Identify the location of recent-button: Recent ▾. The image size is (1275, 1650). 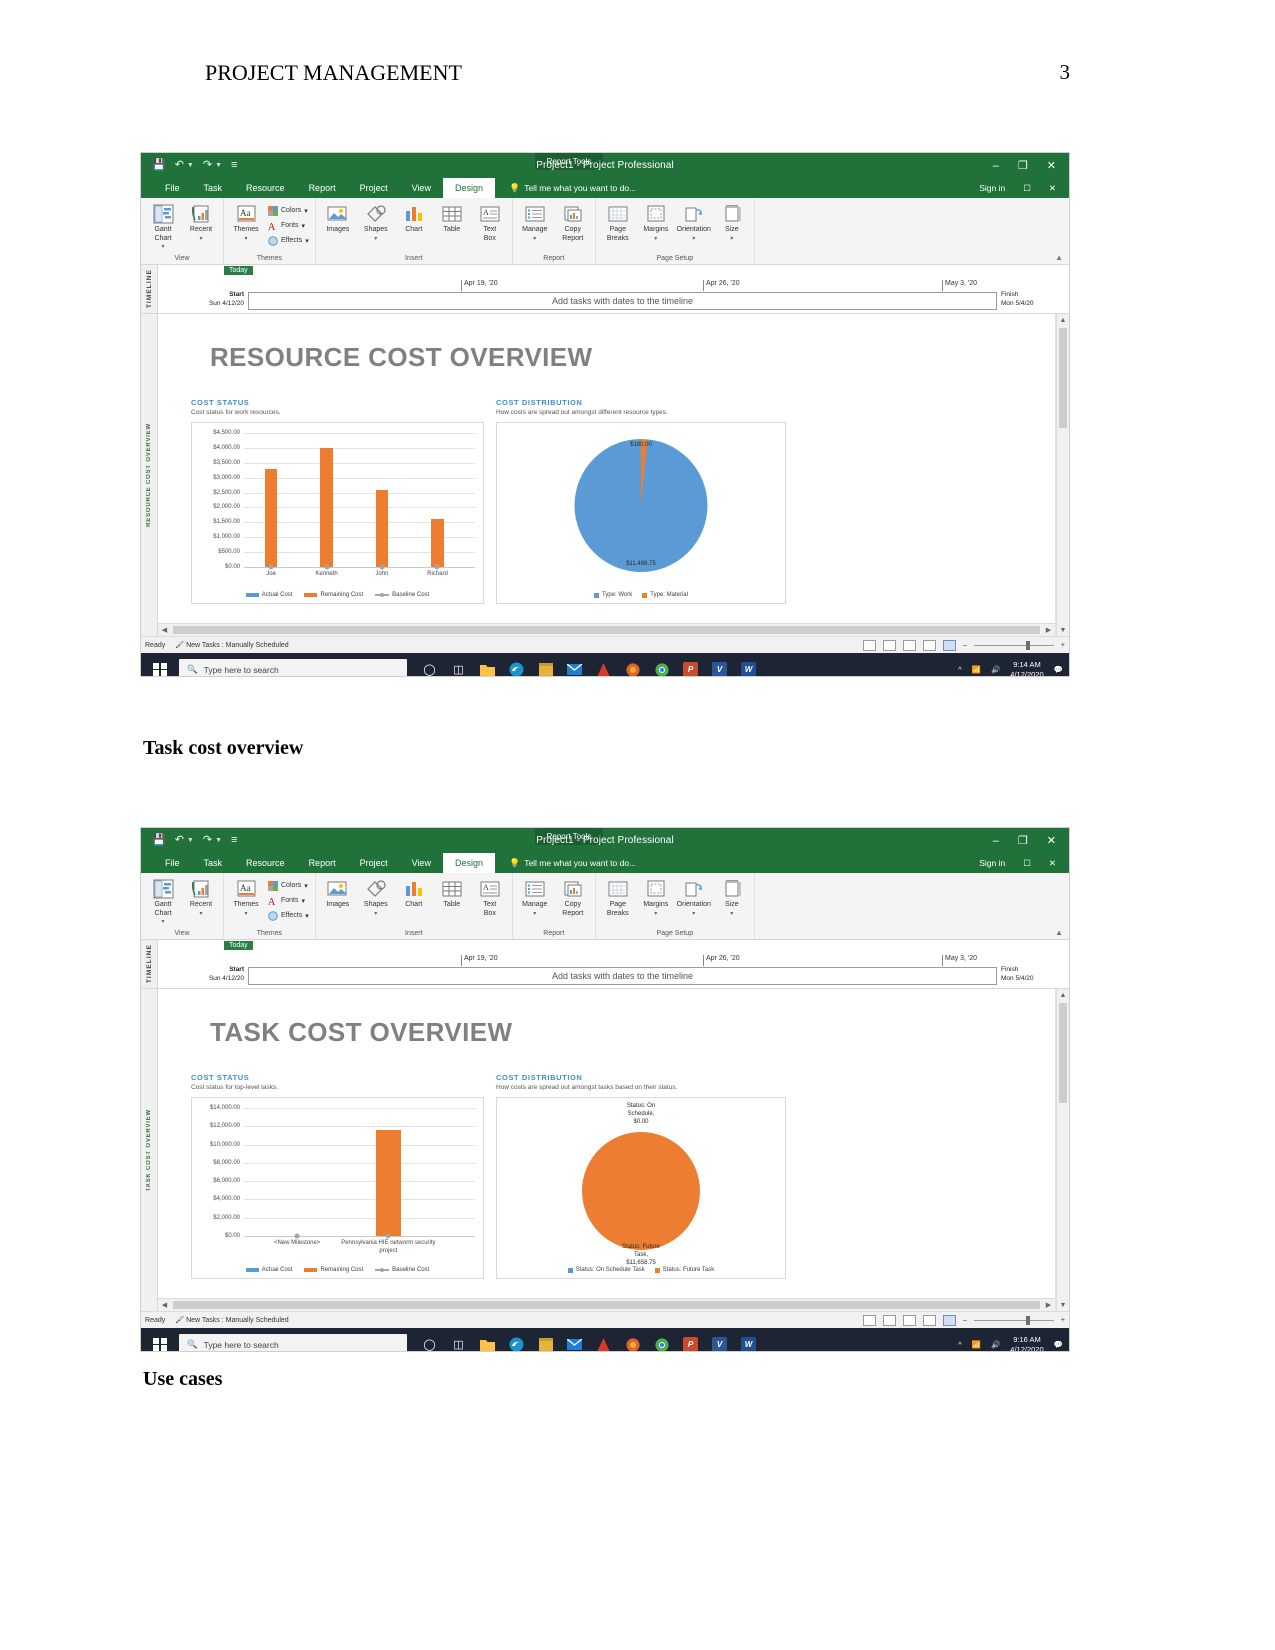
(201, 221).